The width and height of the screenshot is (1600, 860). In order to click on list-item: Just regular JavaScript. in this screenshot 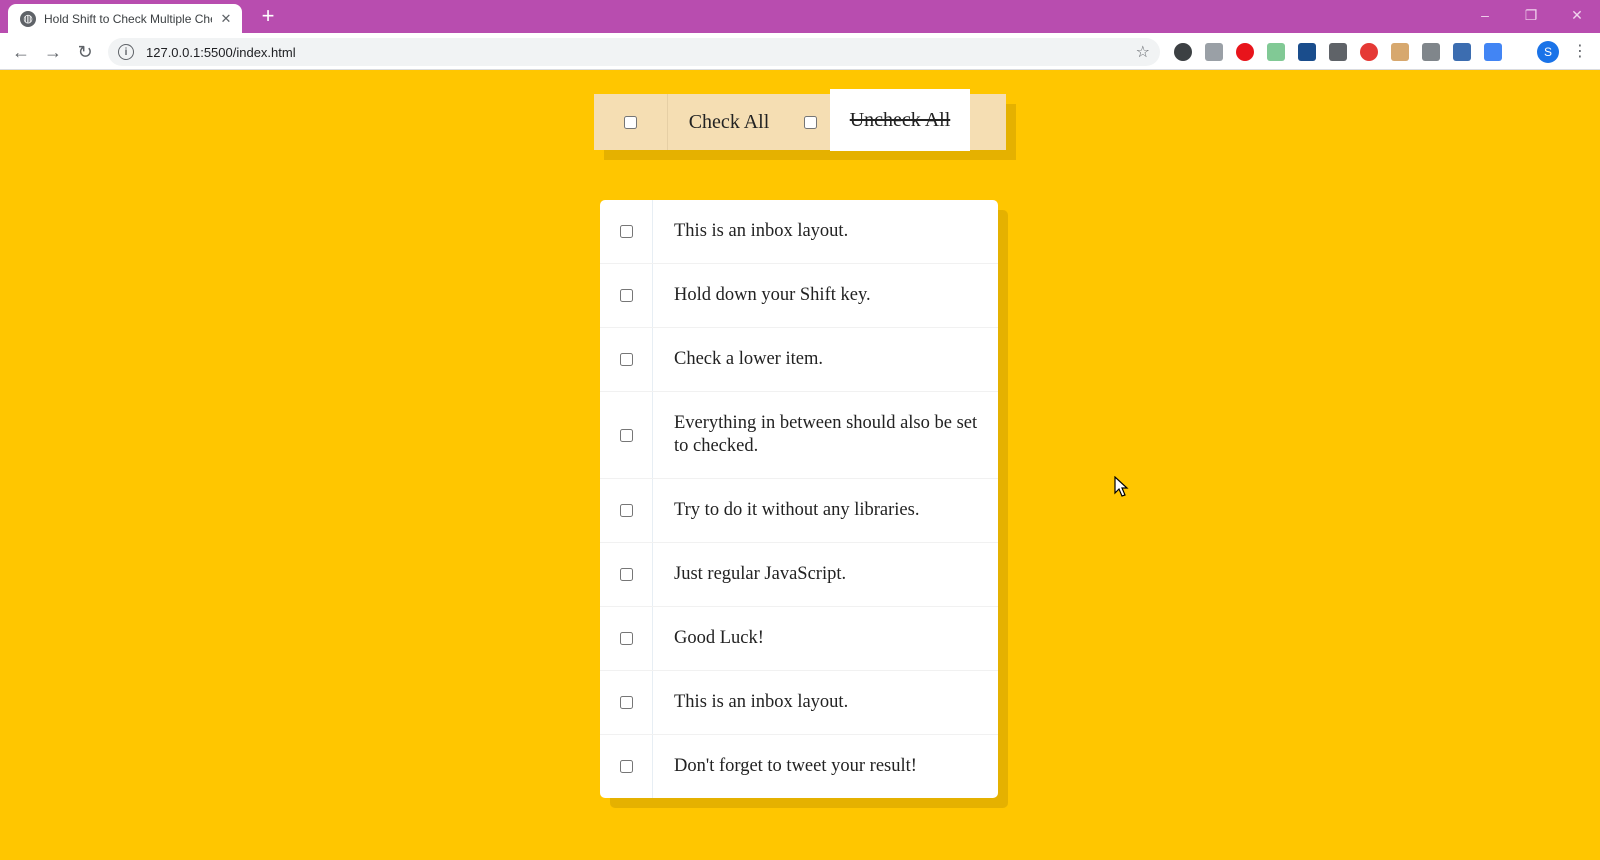, I will do `click(799, 575)`.